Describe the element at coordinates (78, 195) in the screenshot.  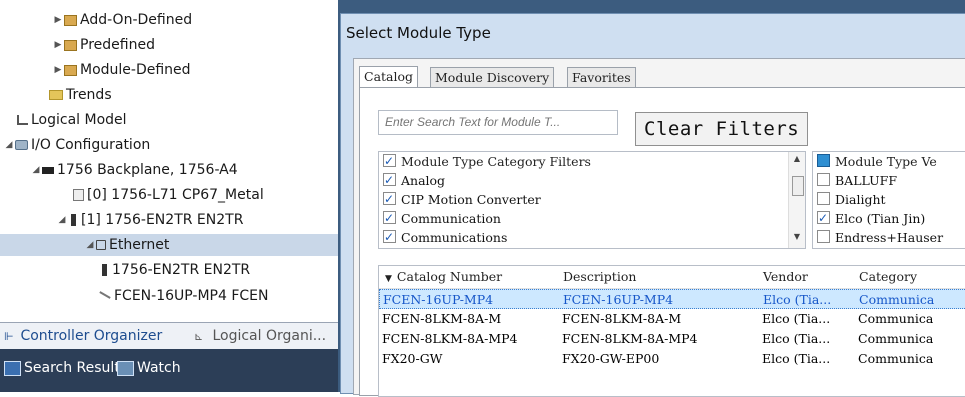
I see `controller-icon` at that location.